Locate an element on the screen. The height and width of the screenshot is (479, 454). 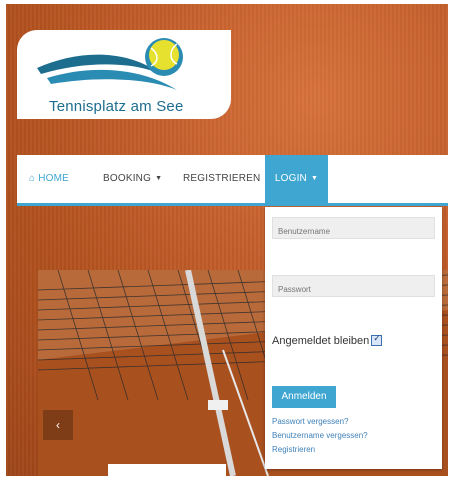
username-field is located at coordinates (353, 228).